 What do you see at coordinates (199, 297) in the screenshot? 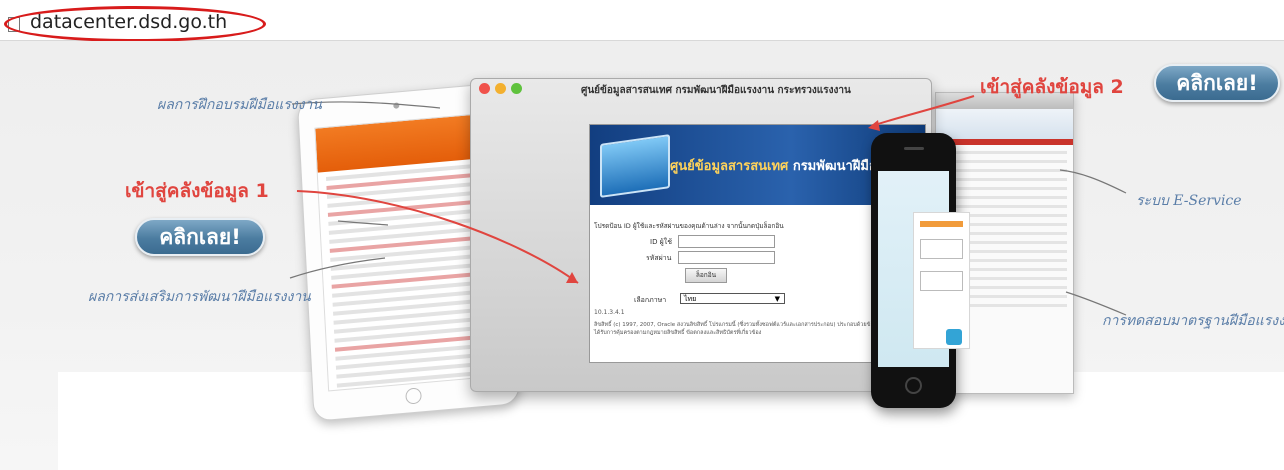
I see `note-promotion-results: ผลการส่งเสริมการพัฒนาฝีมือแรงงาน` at bounding box center [199, 297].